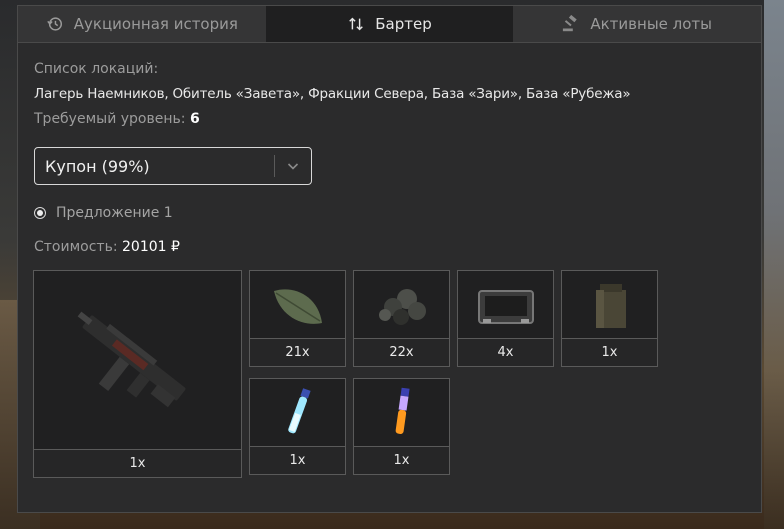 The width and height of the screenshot is (784, 529). I want to click on ammo-box-icon, so click(609, 306).